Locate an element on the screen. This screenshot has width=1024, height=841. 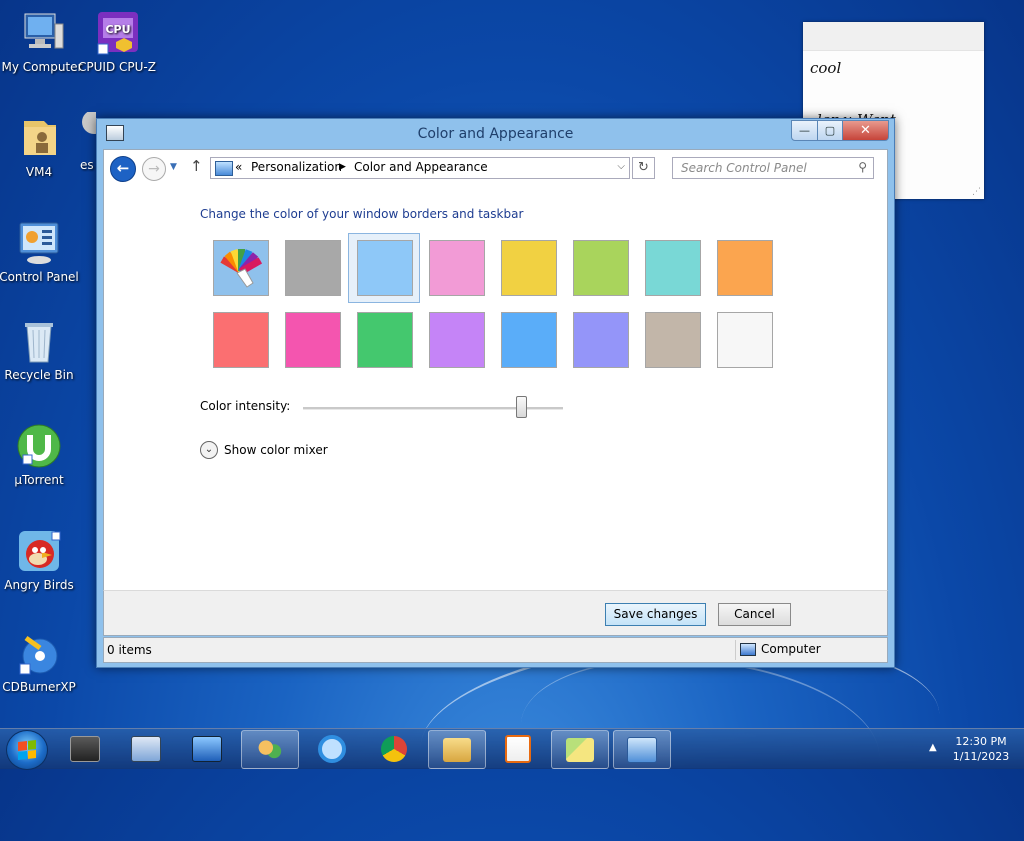
clock-time: 12:30 PM is located at coordinates (981, 741).